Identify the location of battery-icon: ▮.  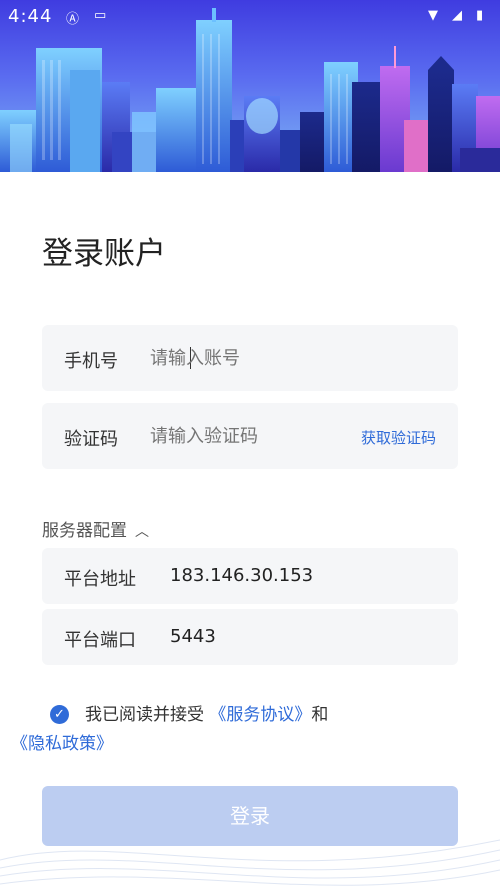
(480, 15).